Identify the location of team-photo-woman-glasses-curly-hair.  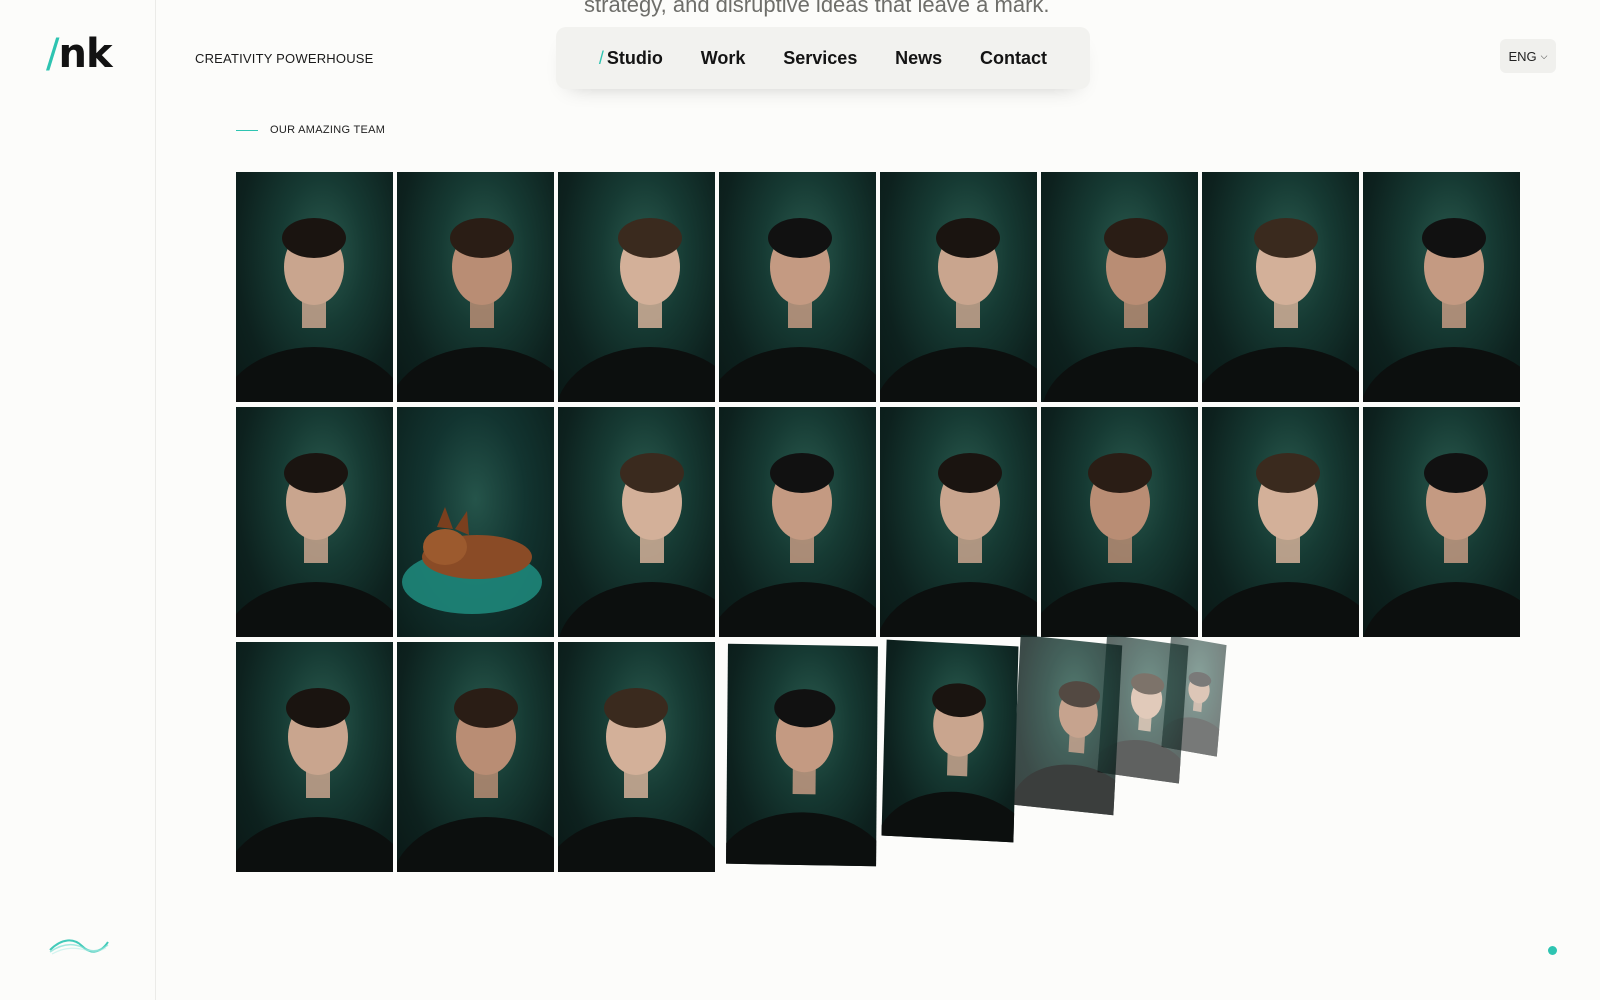
(314, 287).